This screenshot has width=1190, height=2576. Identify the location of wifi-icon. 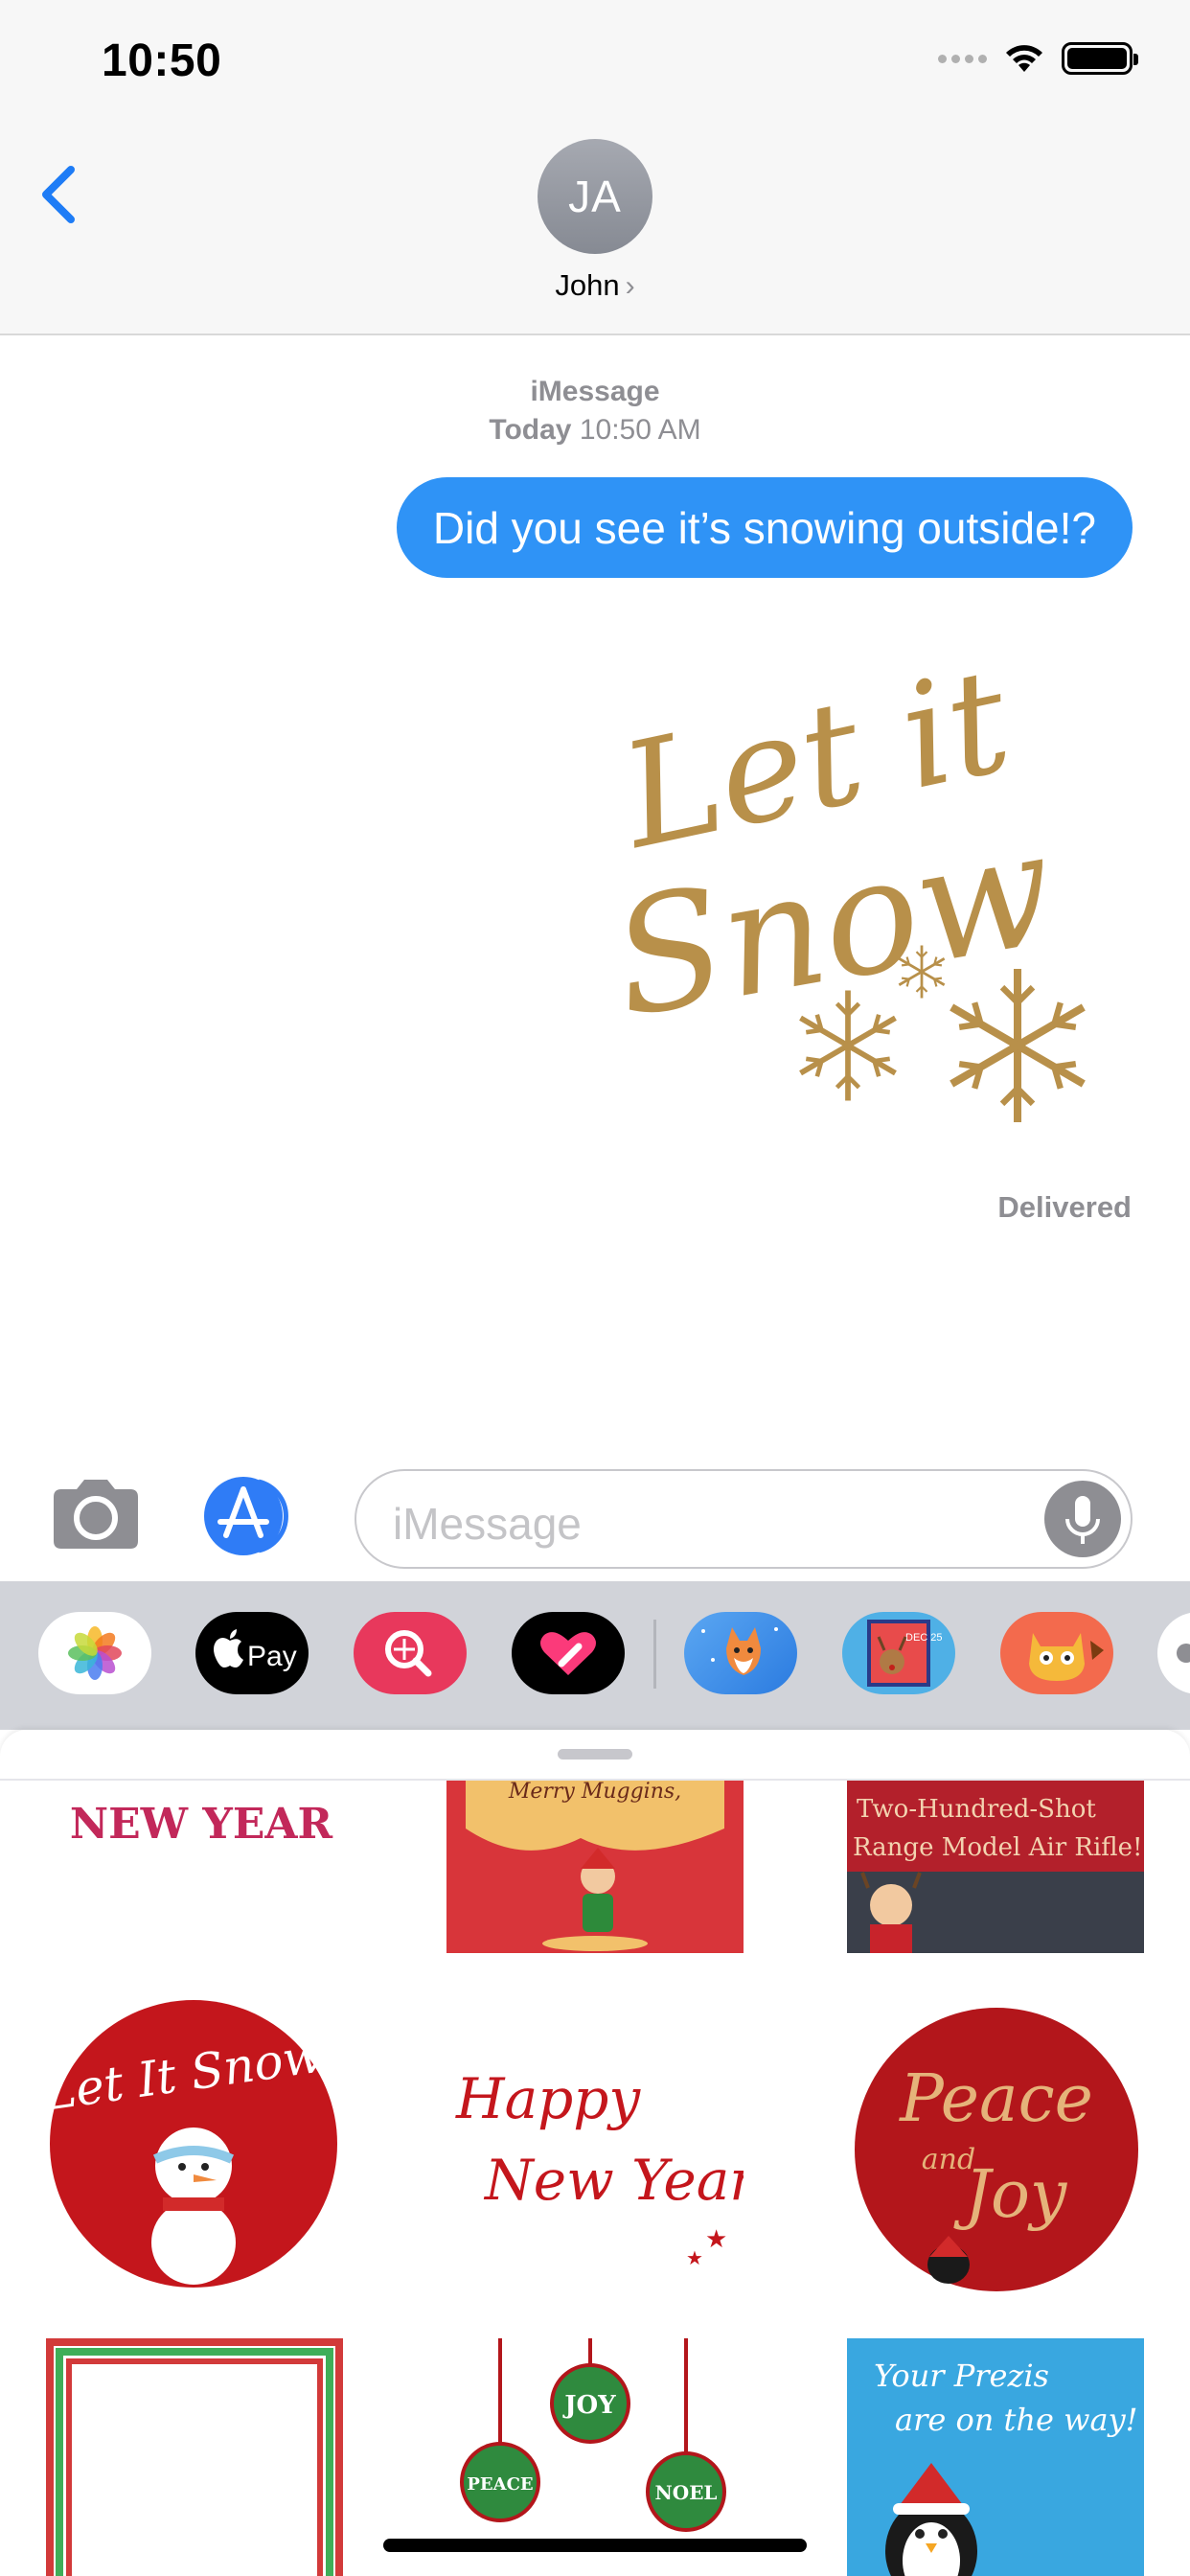
(1024, 58).